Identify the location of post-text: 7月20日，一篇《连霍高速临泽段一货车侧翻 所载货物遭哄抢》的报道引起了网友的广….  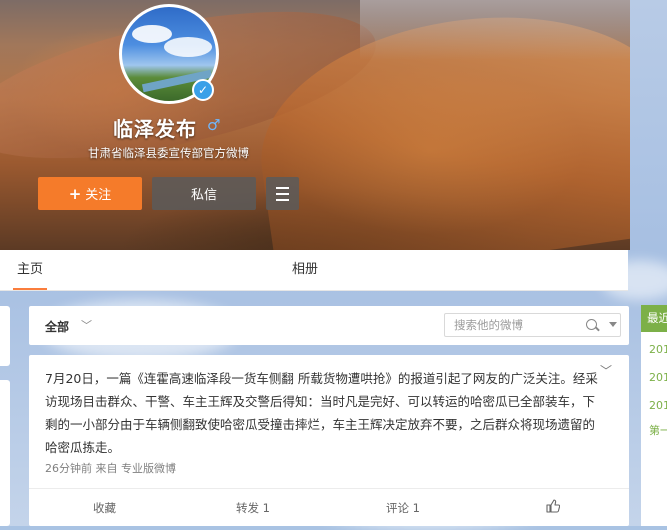
(321, 413).